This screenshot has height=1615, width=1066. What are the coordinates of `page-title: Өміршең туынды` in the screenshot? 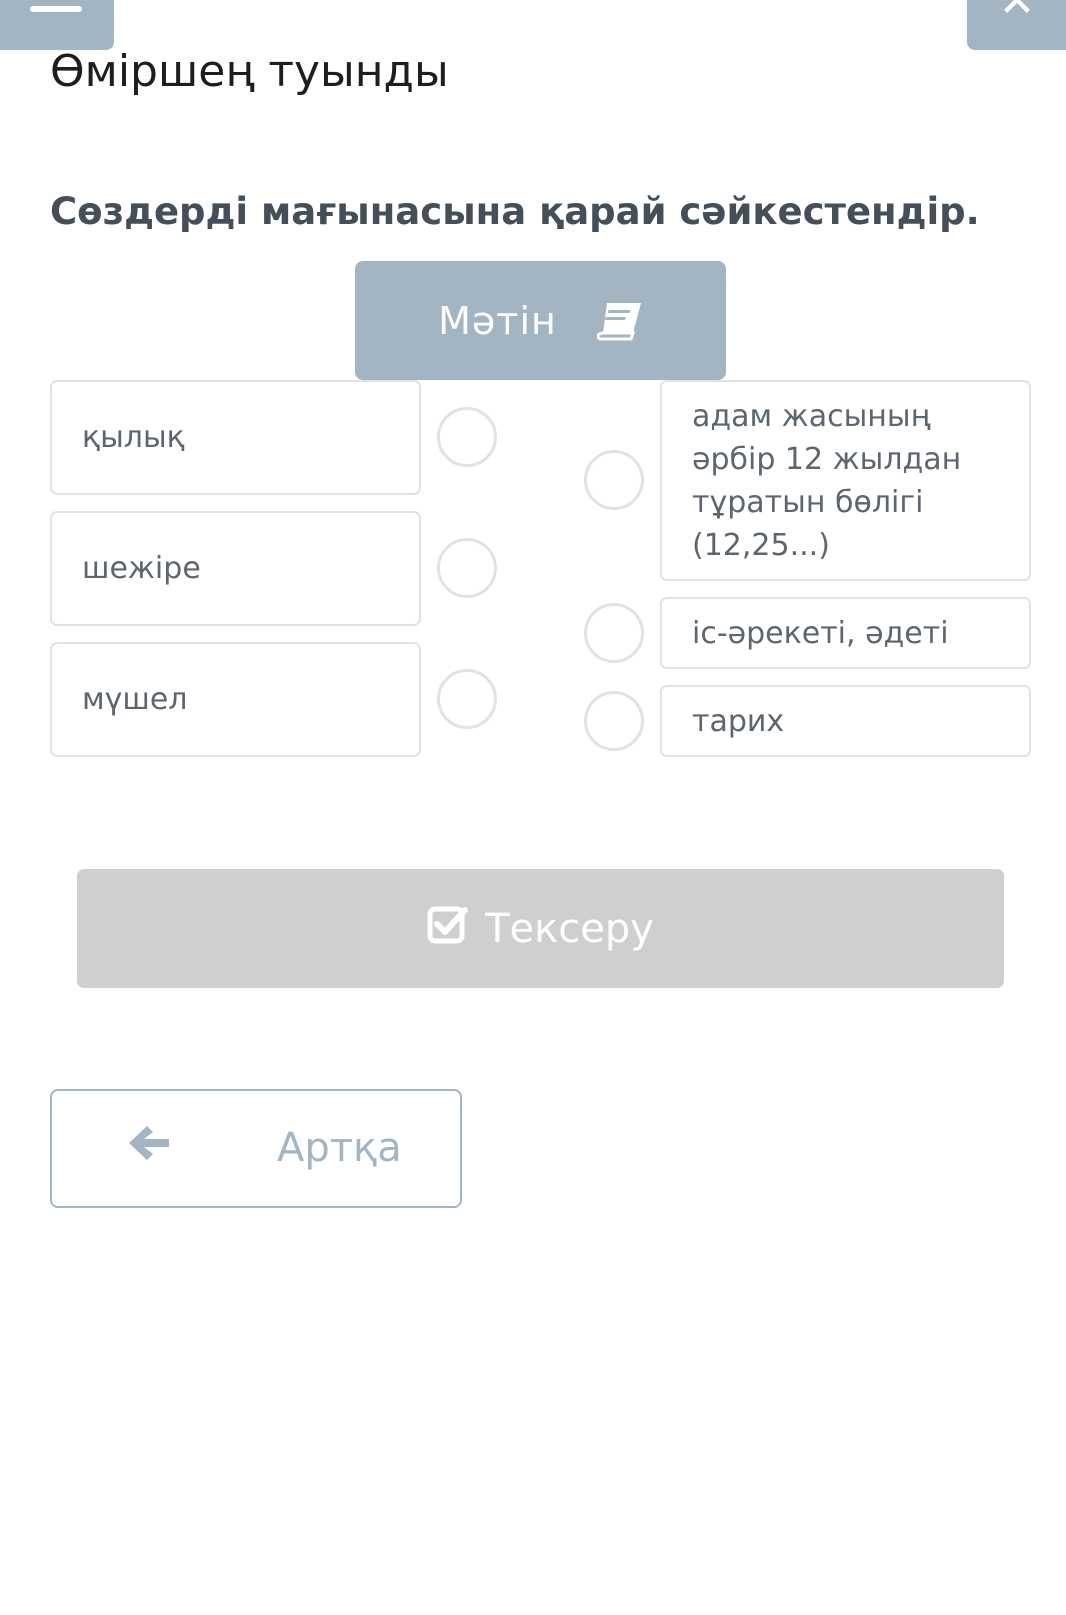 It's located at (249, 71).